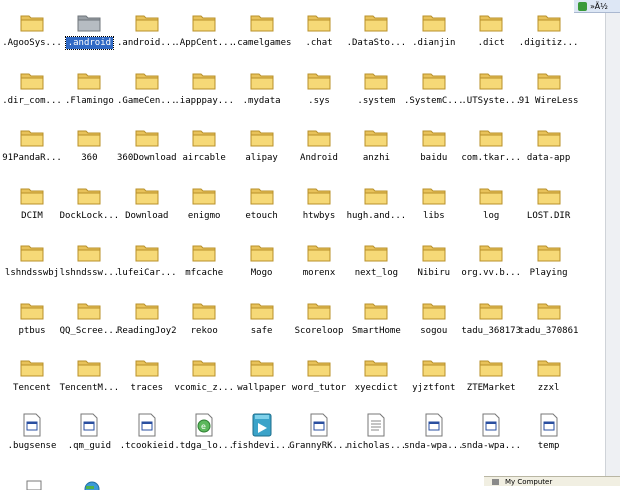 The width and height of the screenshot is (620, 494). I want to click on item-label: .camelgames, so click(261, 43).